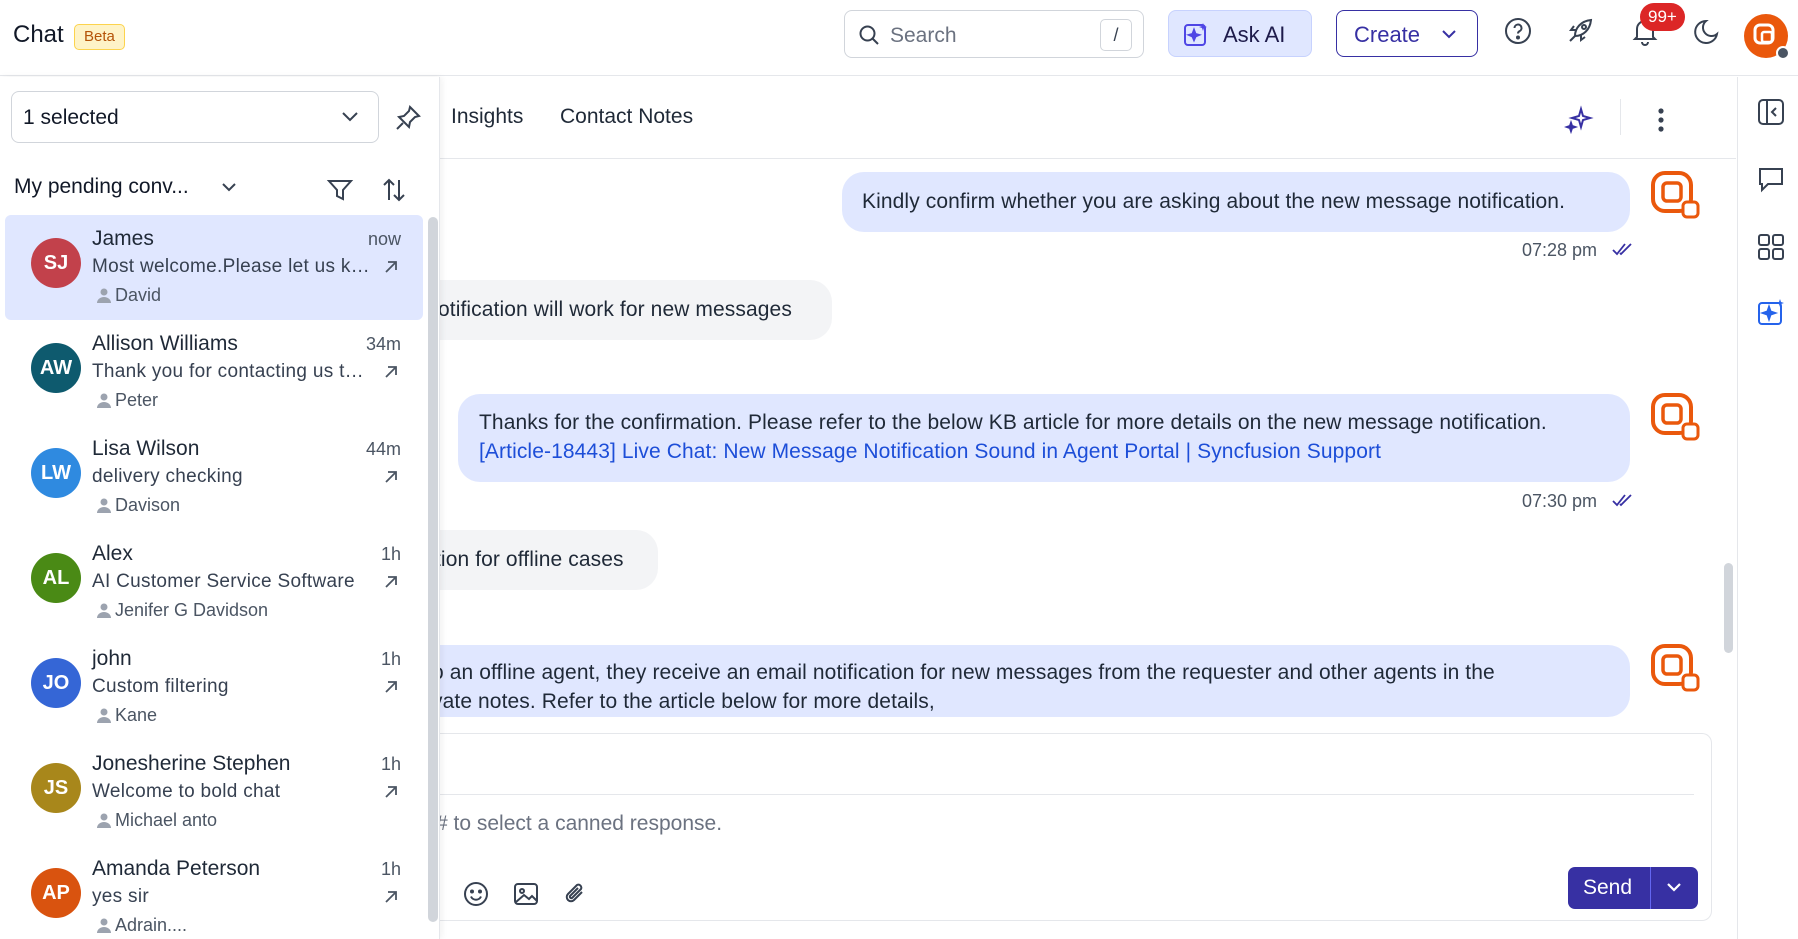  I want to click on create-button: Create, so click(1407, 33).